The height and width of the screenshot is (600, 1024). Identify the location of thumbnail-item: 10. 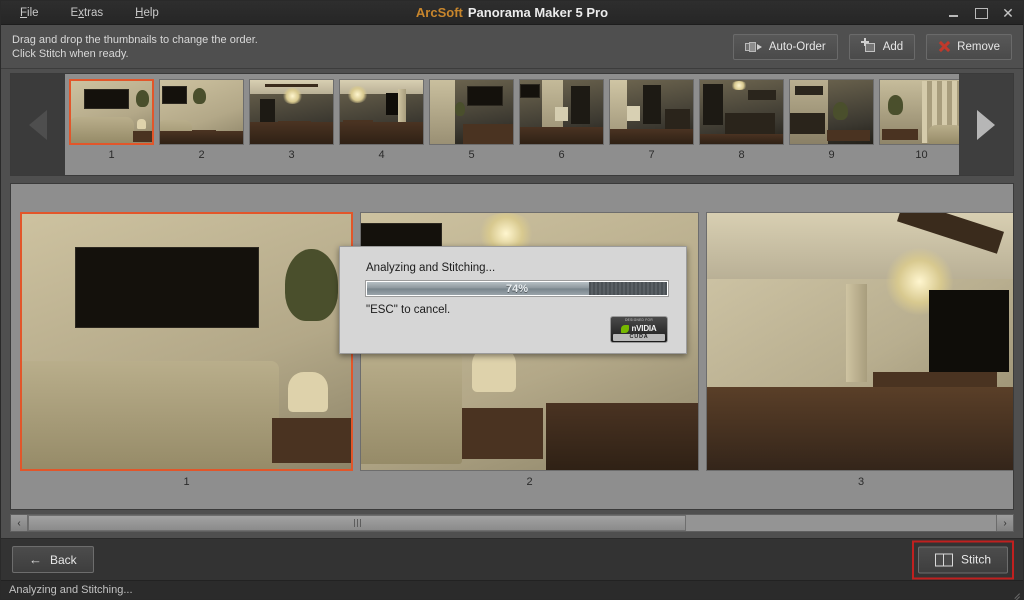
(919, 120).